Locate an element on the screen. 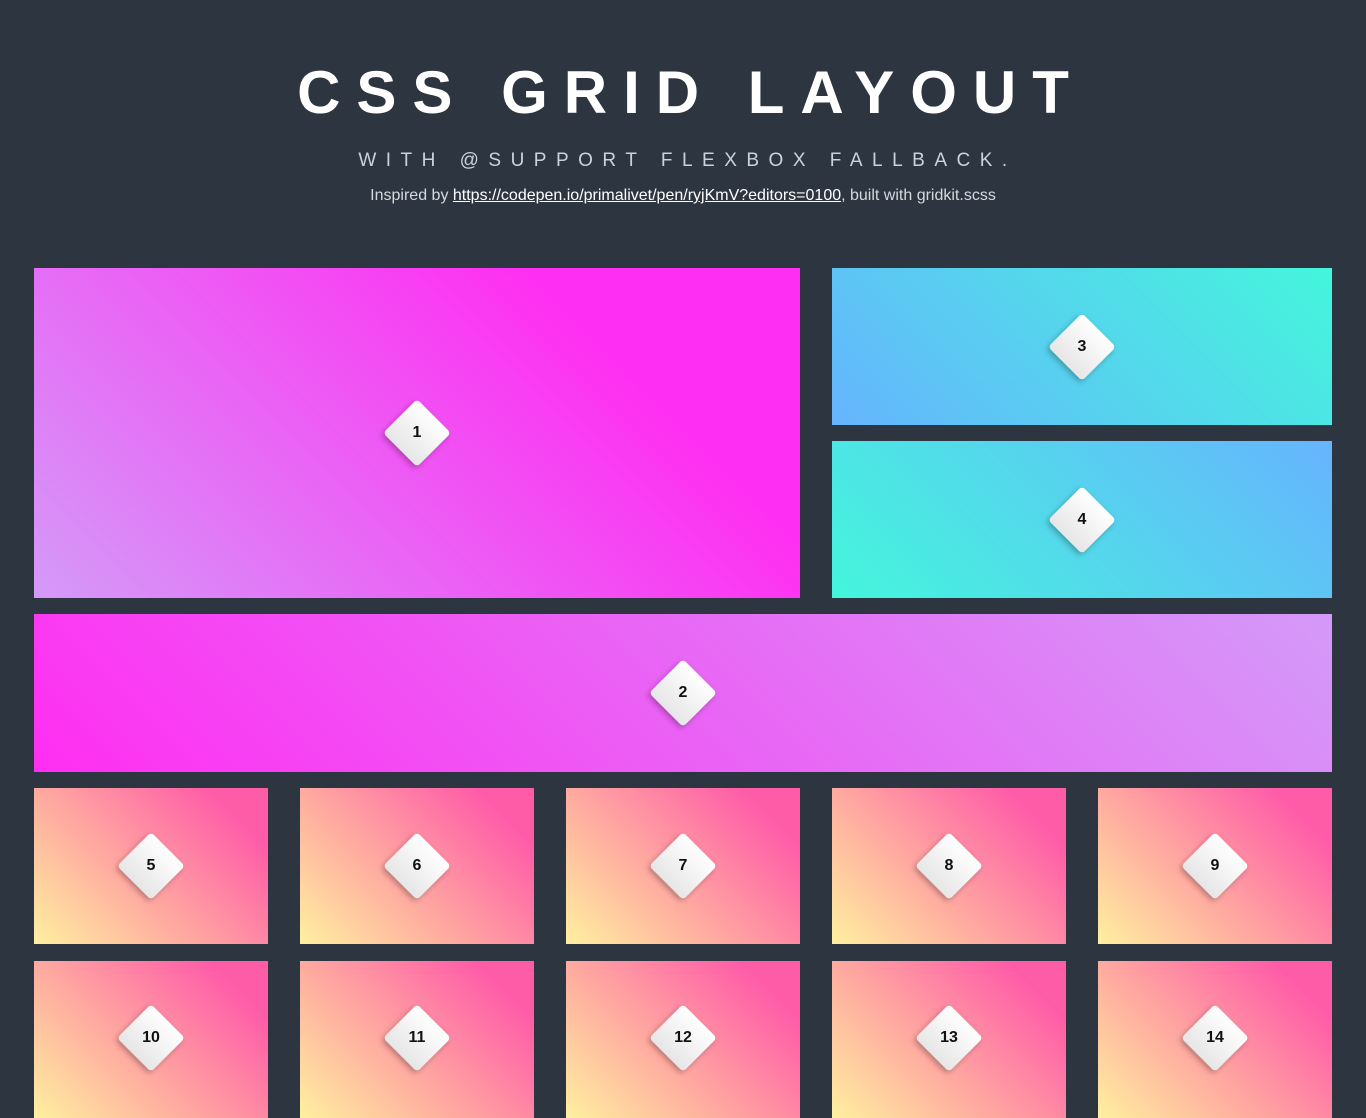 This screenshot has height=1118, width=1366. tile-label: 5 is located at coordinates (151, 865).